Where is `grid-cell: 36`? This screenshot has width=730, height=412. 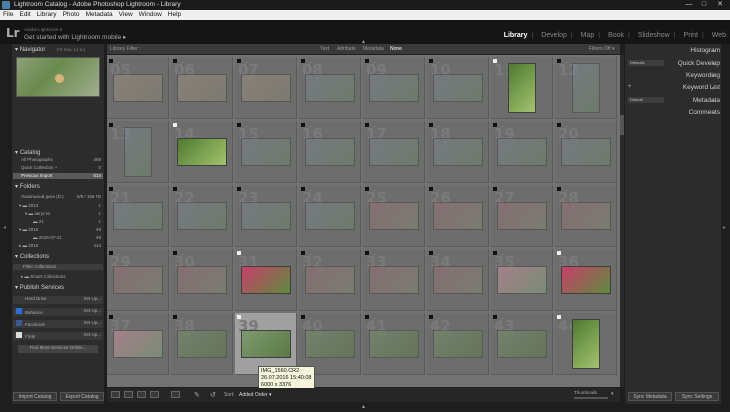 grid-cell: 36 is located at coordinates (586, 280).